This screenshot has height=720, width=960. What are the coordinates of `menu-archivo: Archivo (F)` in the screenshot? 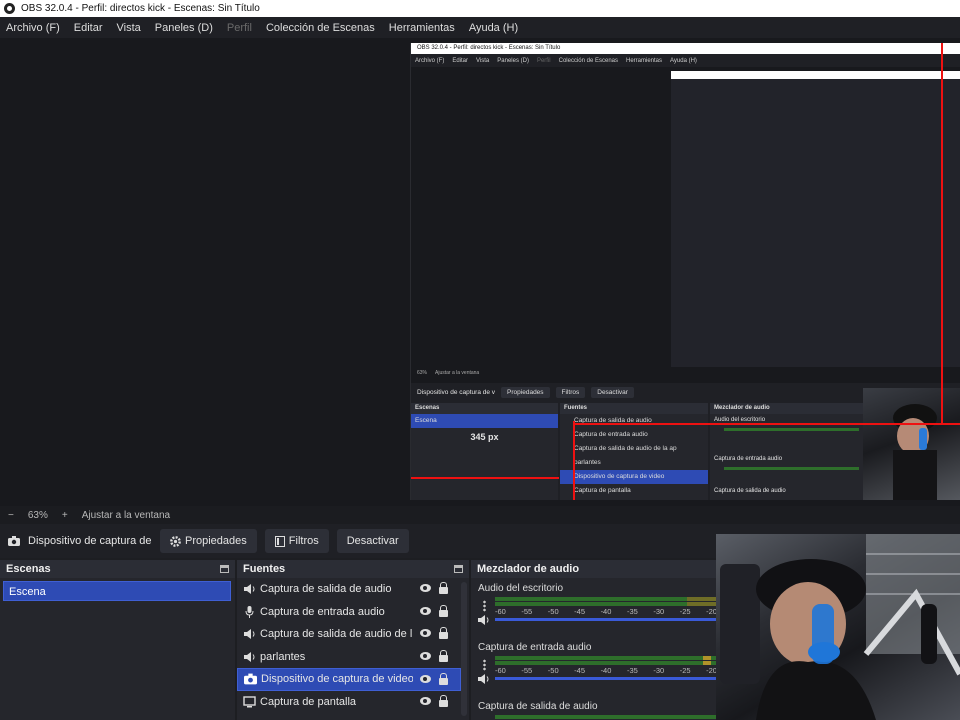 It's located at (33, 28).